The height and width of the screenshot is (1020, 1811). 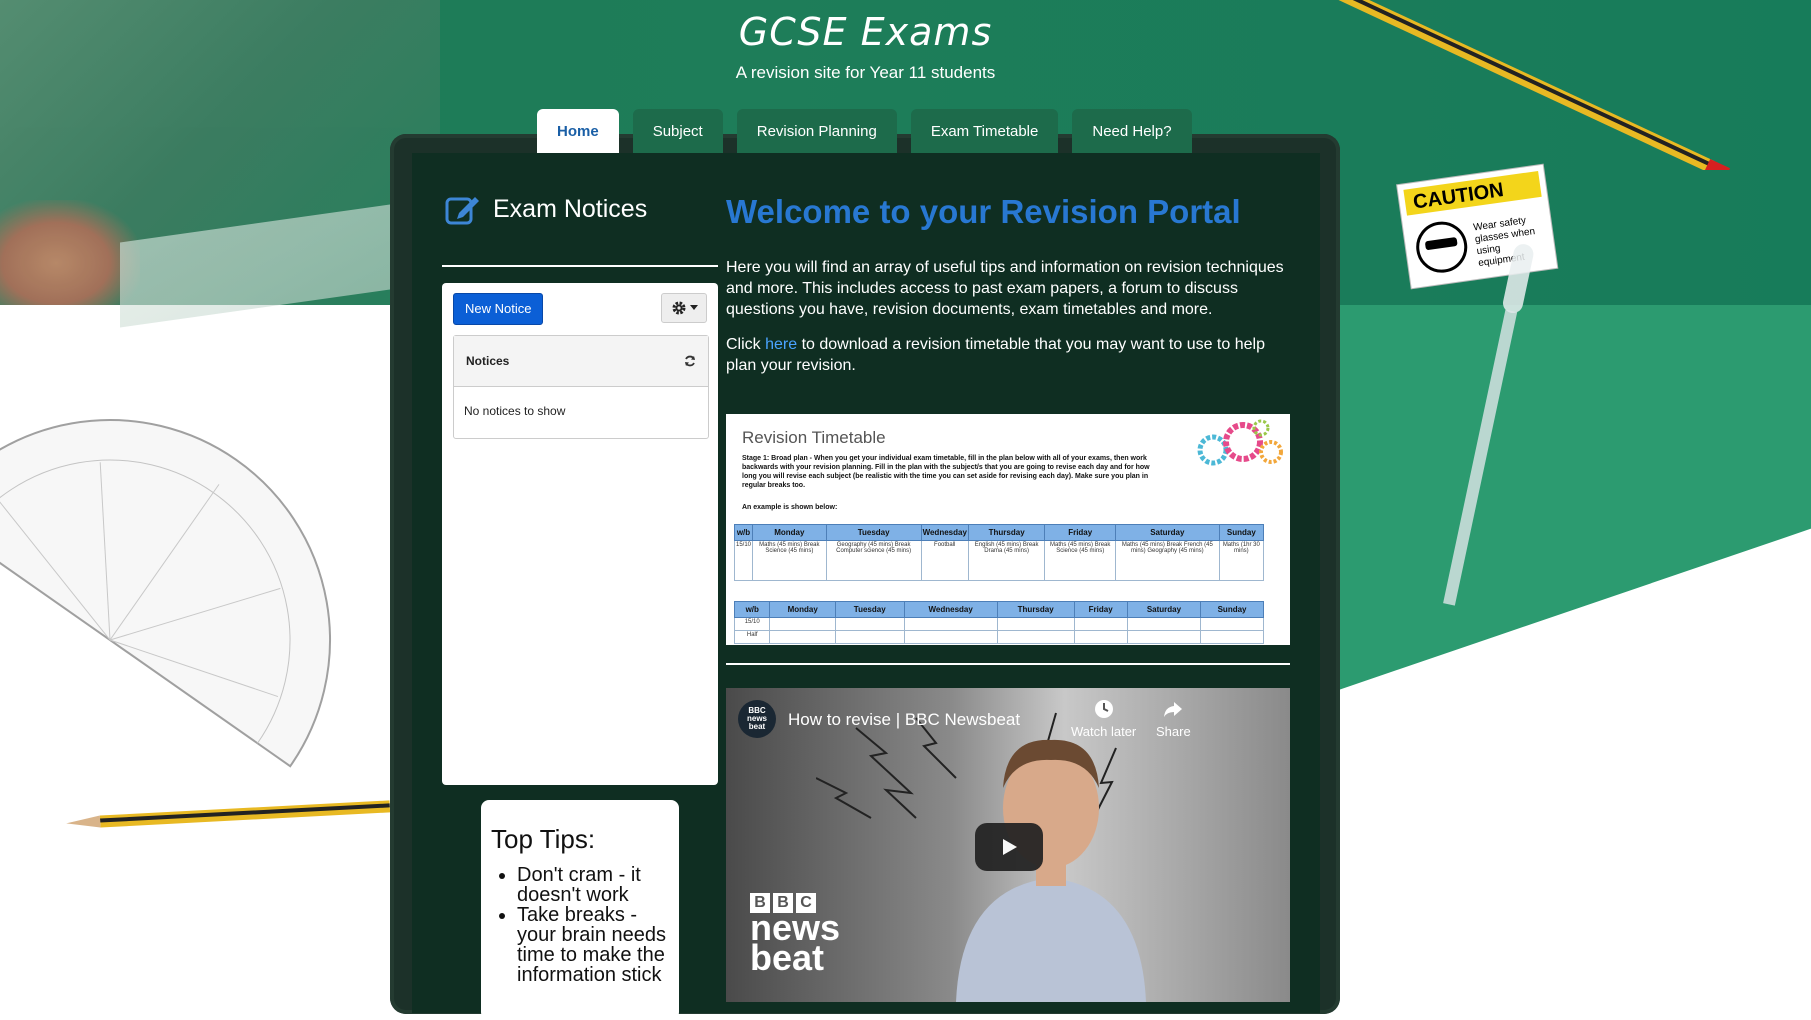 I want to click on share-icon, so click(x=1173, y=709).